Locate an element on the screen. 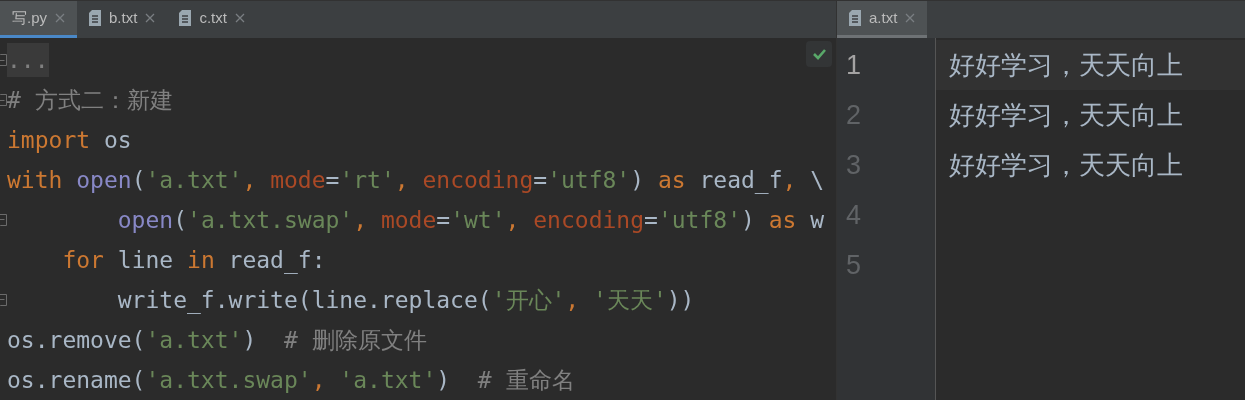  code-line: with open('a.txt', mode='rt', encoding='utf8') as read_f, \ is located at coordinates (416, 180).